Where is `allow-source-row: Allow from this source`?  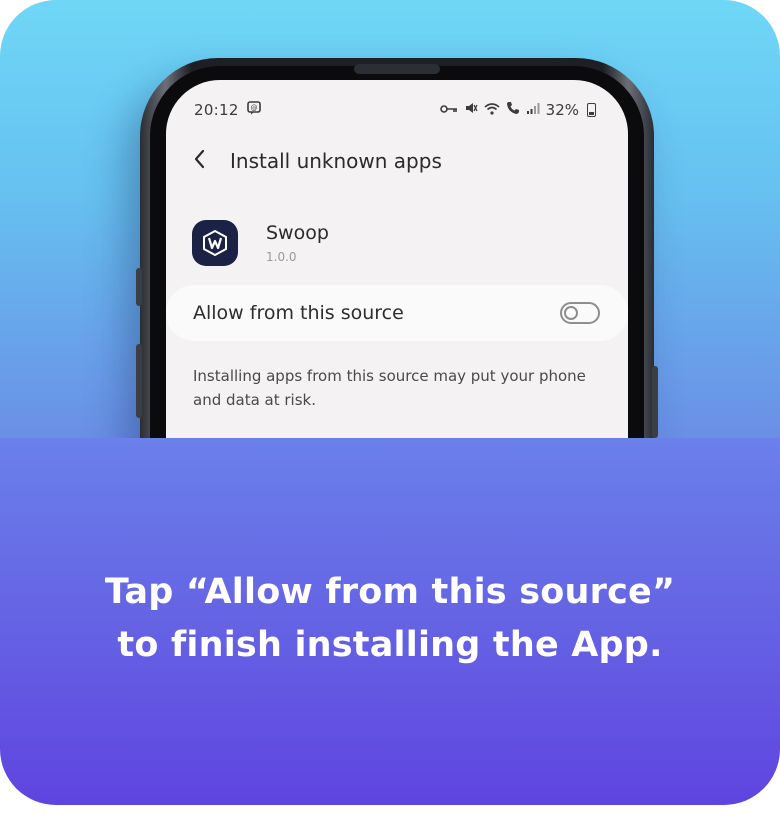
allow-source-row: Allow from this source is located at coordinates (397, 313).